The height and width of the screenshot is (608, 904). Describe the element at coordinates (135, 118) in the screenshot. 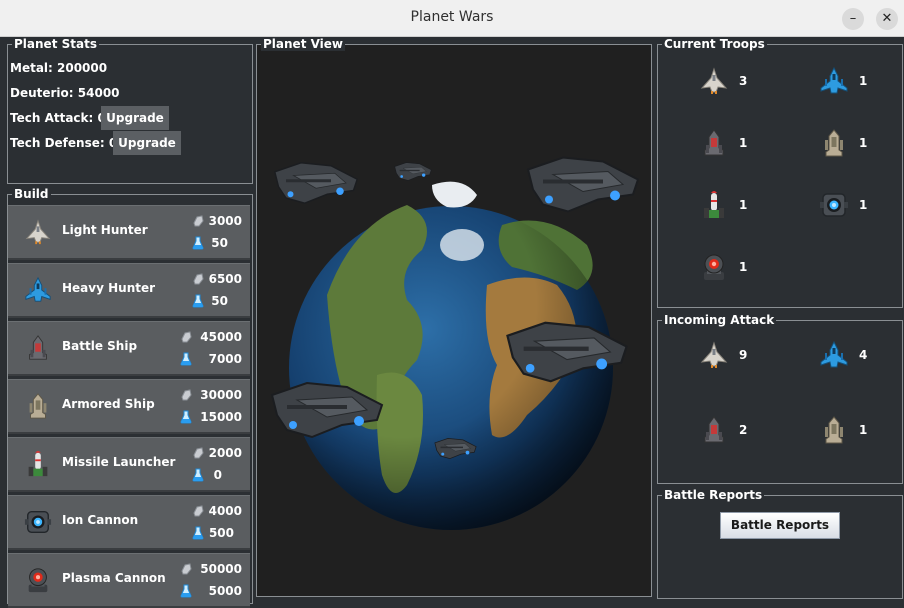

I see `upgrade-attack-button: Upgrade` at that location.